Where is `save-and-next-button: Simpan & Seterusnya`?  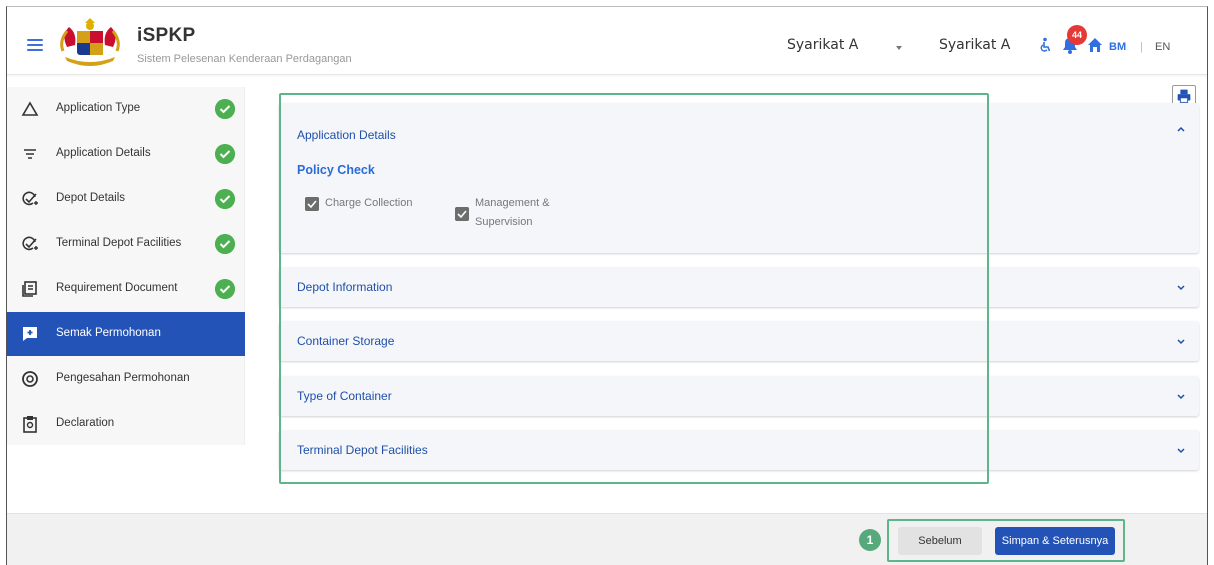
save-and-next-button: Simpan & Seterusnya is located at coordinates (1055, 541).